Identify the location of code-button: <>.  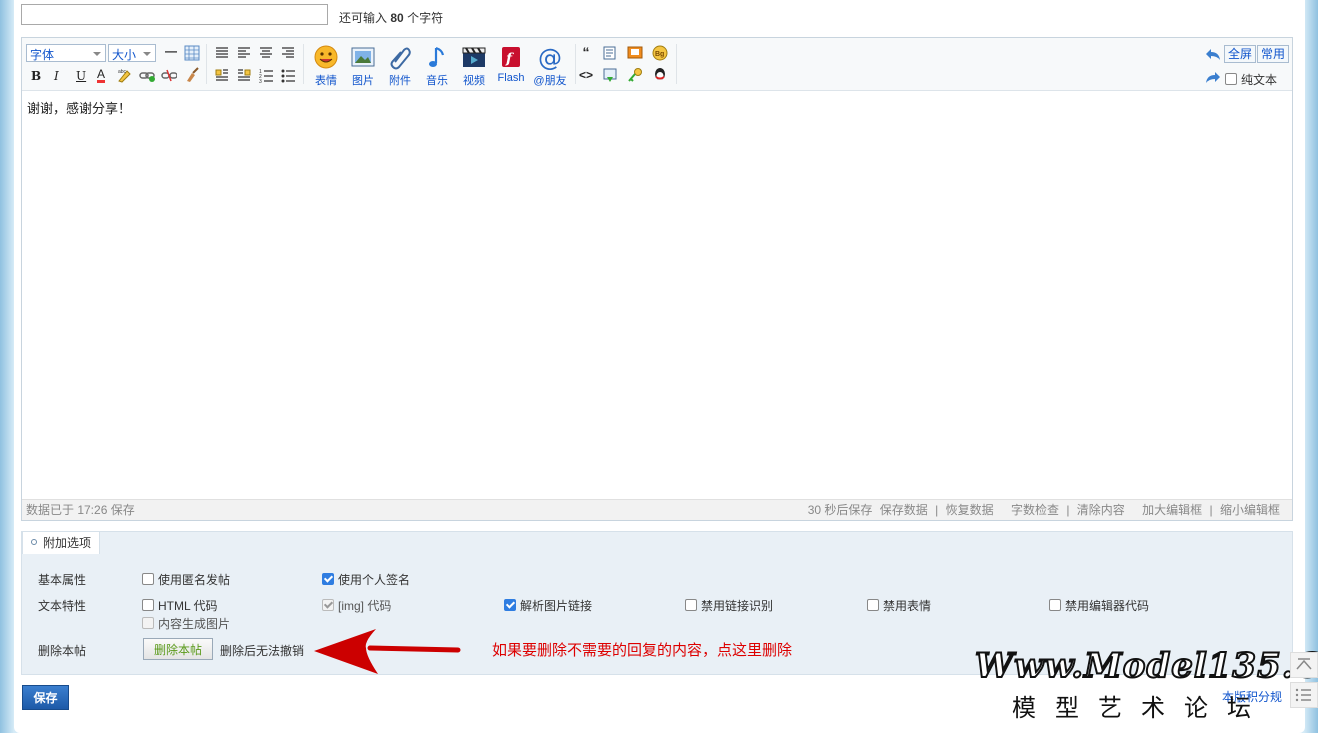
(586, 75).